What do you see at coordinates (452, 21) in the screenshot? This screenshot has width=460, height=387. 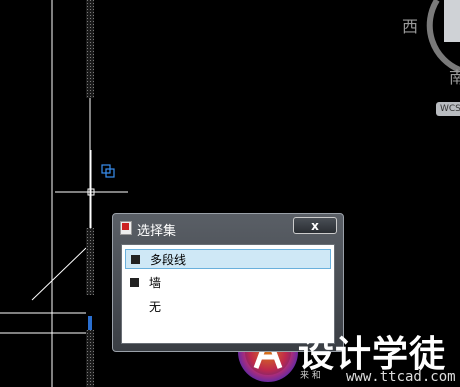 I see `viewcube-face` at bounding box center [452, 21].